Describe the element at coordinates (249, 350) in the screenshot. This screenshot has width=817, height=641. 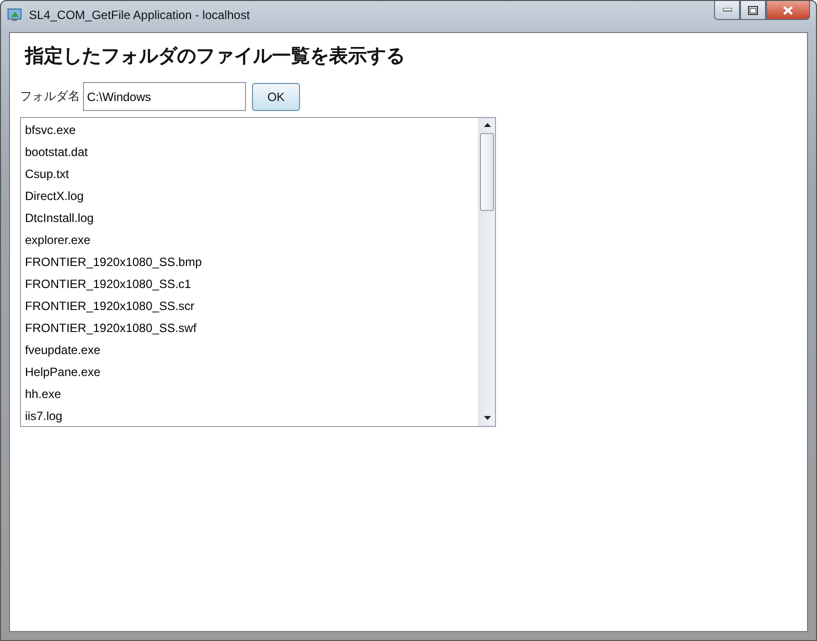
I see `file-list-item: fveupdate.exe` at that location.